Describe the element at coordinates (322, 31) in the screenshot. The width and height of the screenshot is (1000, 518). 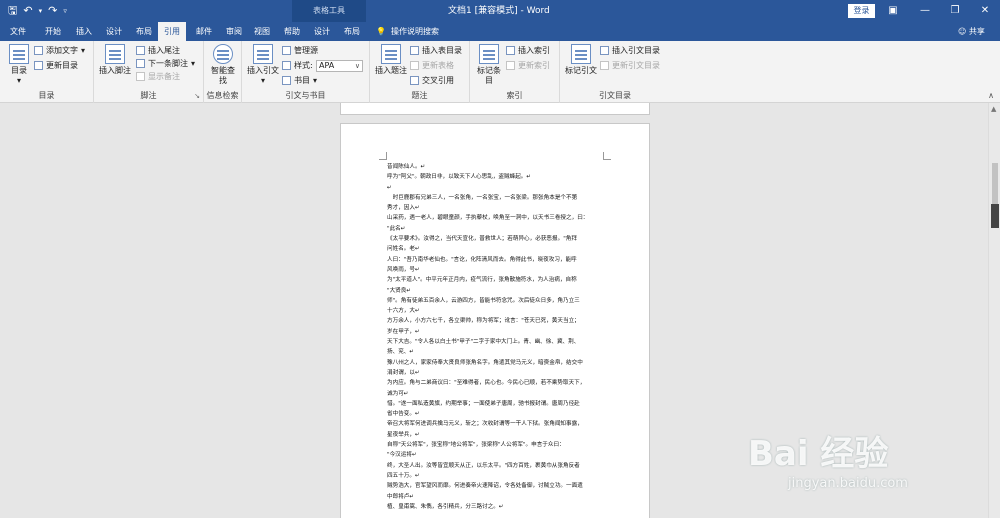
I see `tab-table-design: 设计` at that location.